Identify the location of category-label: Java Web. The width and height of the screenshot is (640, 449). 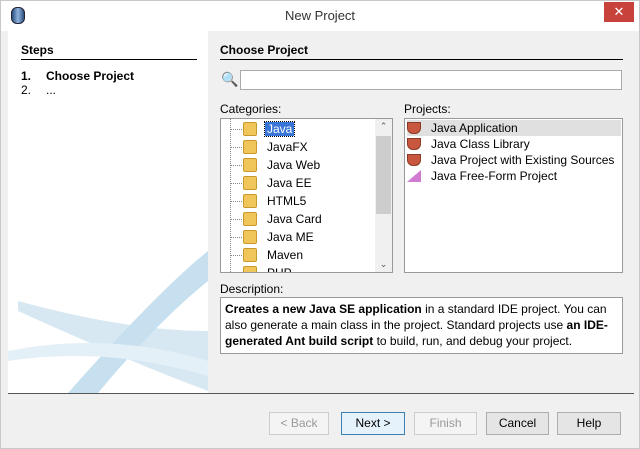
(294, 165).